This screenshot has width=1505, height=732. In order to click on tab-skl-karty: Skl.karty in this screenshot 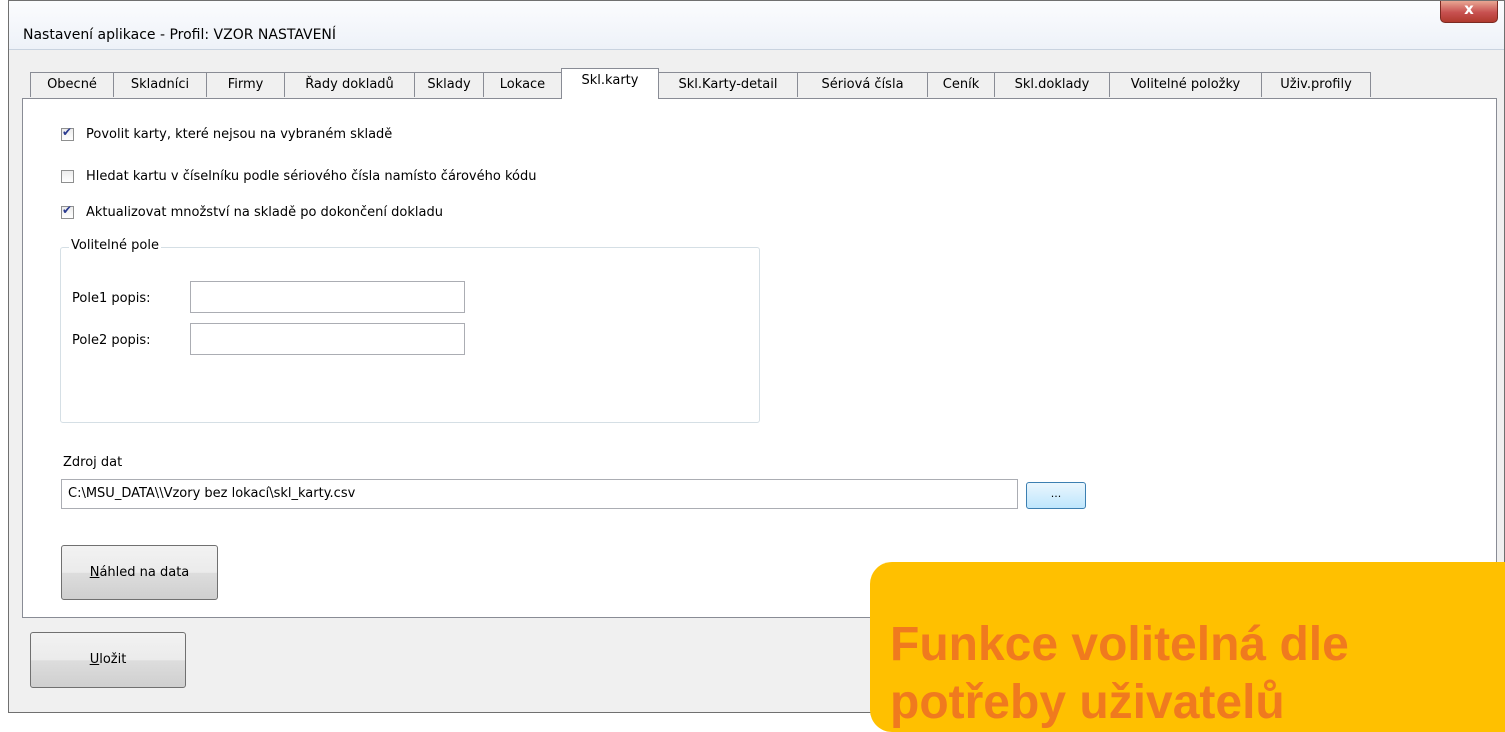, I will do `click(610, 83)`.